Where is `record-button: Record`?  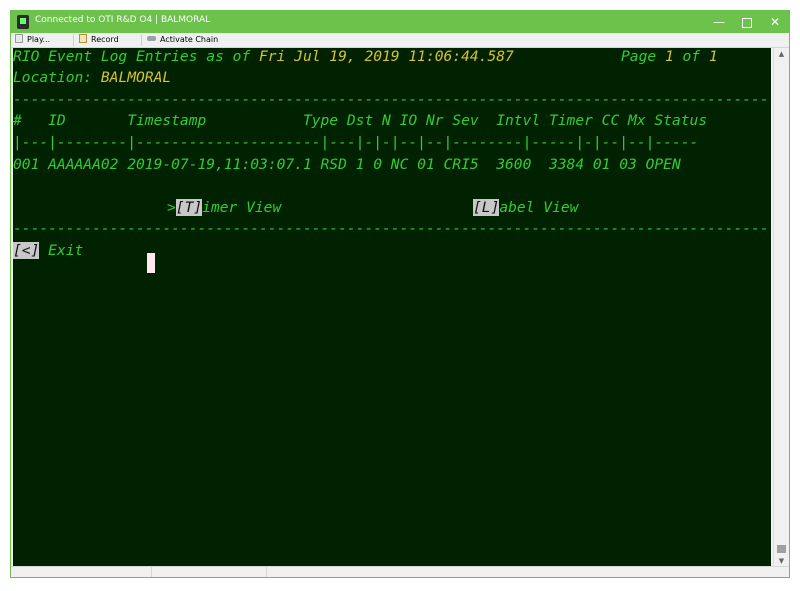 record-button: Record is located at coordinates (99, 40).